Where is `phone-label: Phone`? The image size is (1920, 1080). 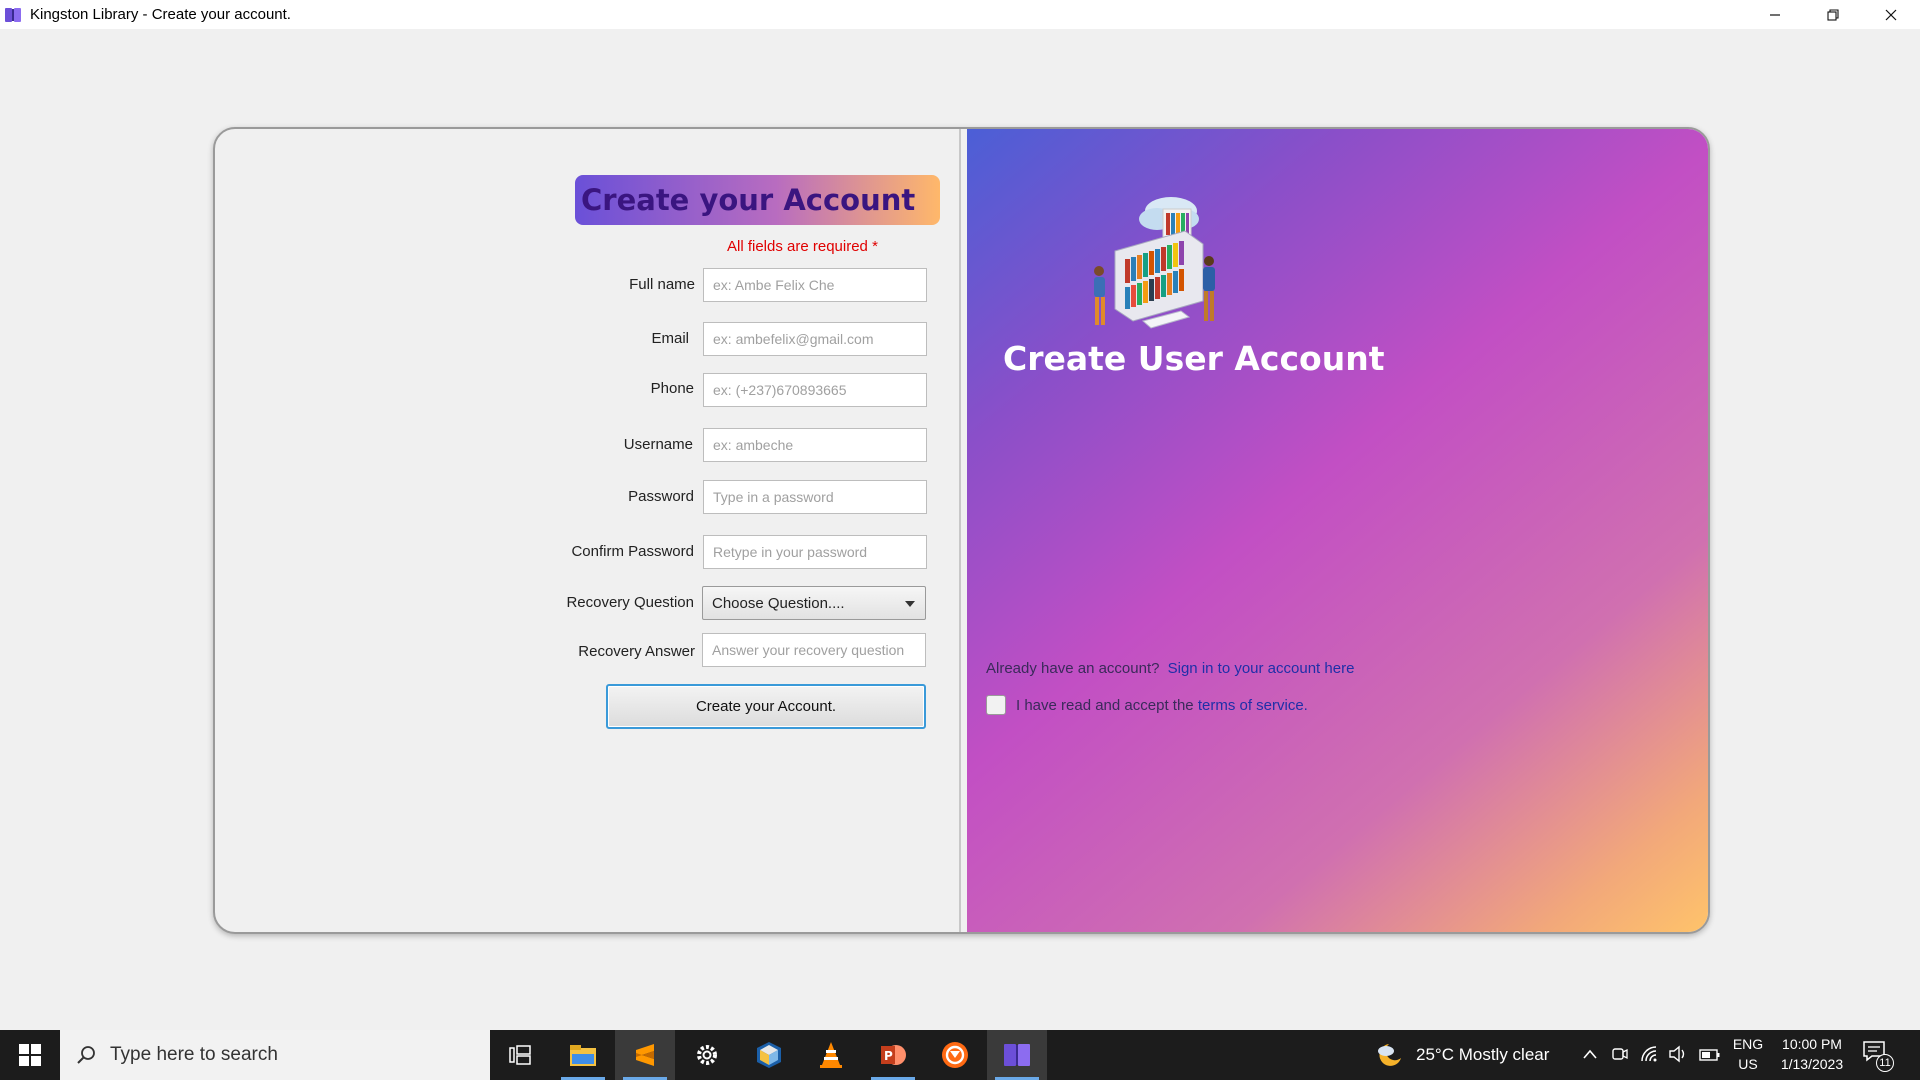 phone-label: Phone is located at coordinates (672, 388).